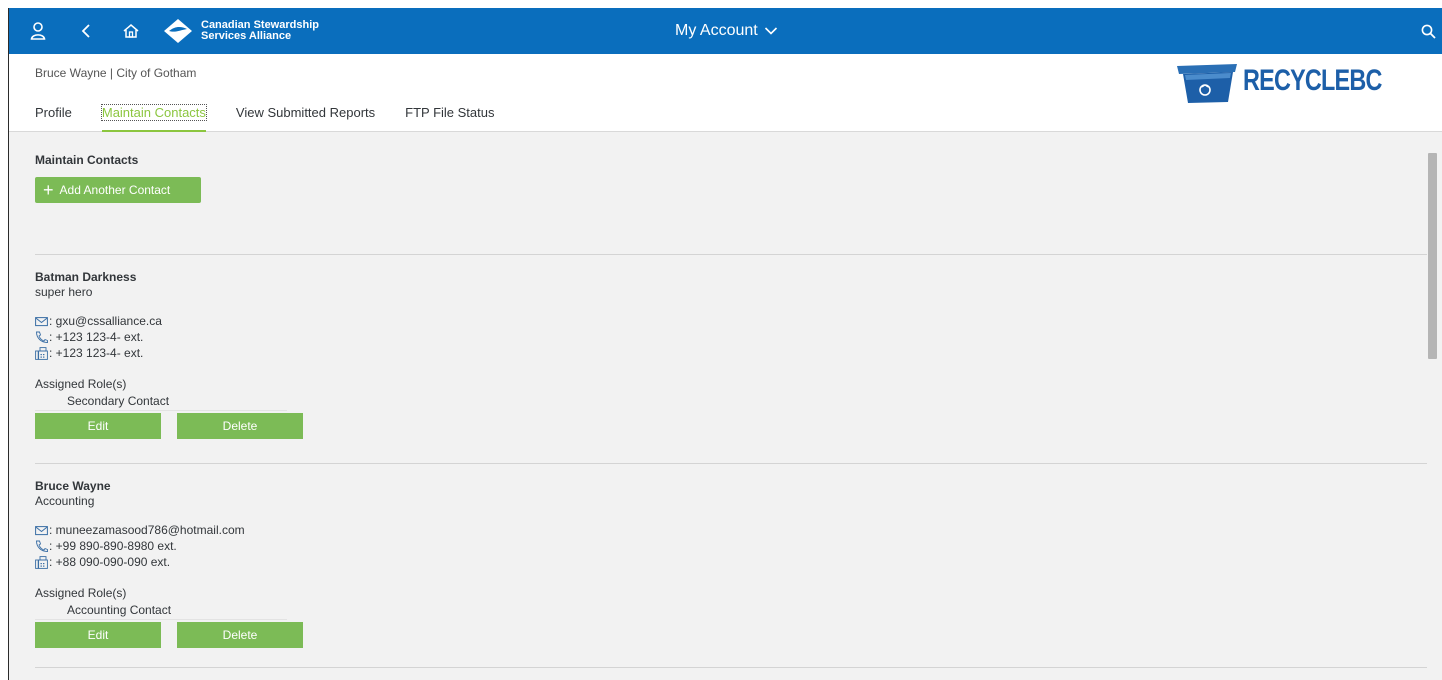  What do you see at coordinates (113, 546) in the screenshot?
I see `contact-phone: : +99 890-890-8980 ext.` at bounding box center [113, 546].